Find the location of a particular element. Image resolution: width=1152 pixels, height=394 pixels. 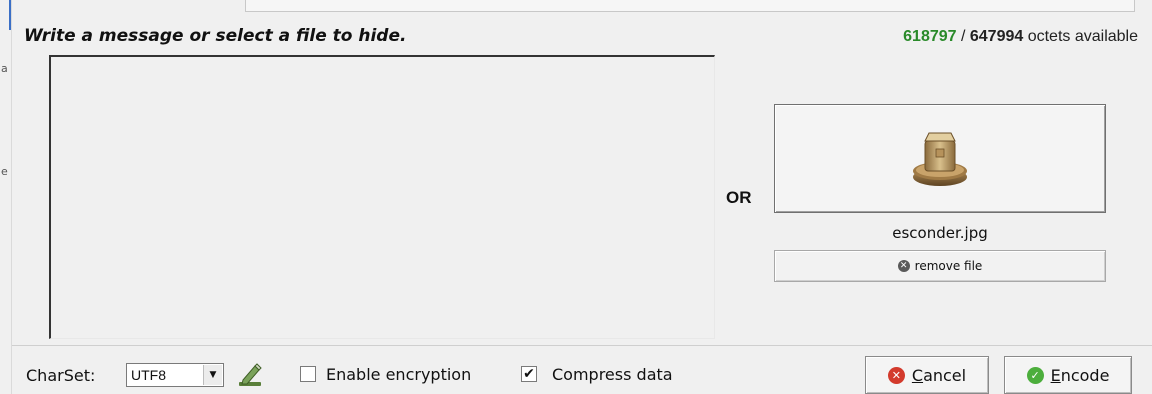

charset-value: UTF8 is located at coordinates (148, 375).